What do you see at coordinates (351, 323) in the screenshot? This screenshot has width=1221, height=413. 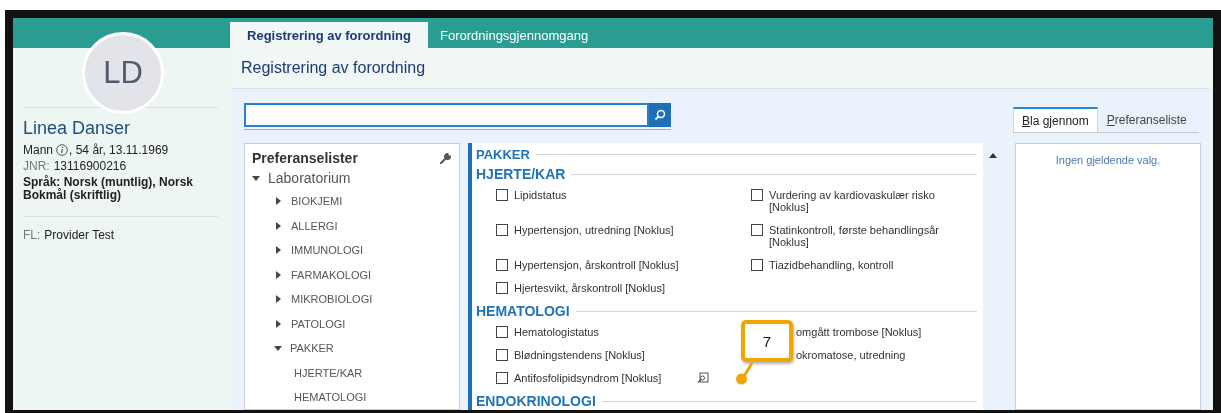 I see `tree-item: PATOLOGI` at bounding box center [351, 323].